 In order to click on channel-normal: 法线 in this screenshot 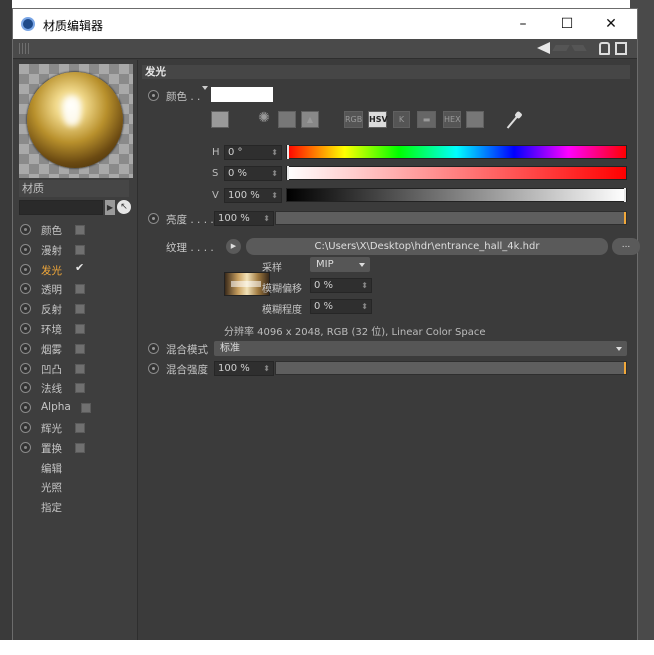, I will do `click(76, 388)`.